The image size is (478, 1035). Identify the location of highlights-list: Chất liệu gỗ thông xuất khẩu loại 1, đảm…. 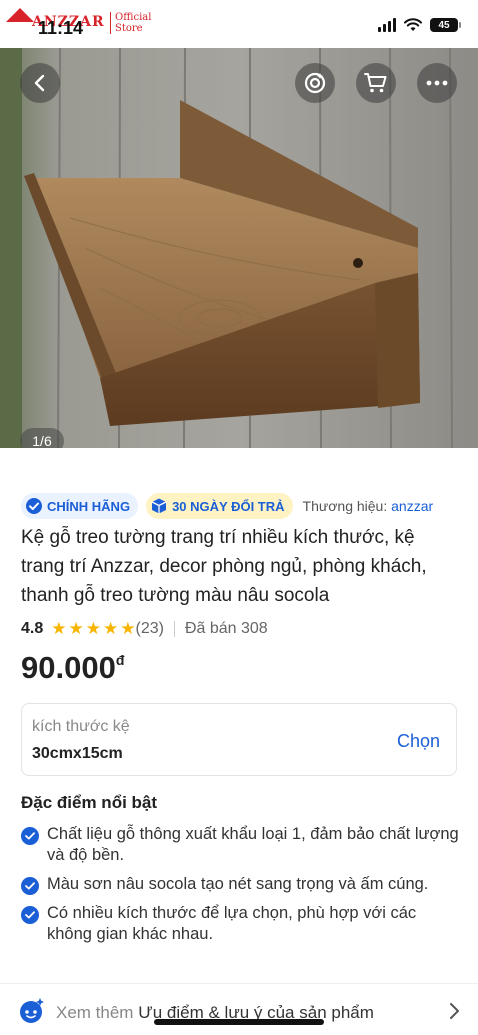
(241, 888).